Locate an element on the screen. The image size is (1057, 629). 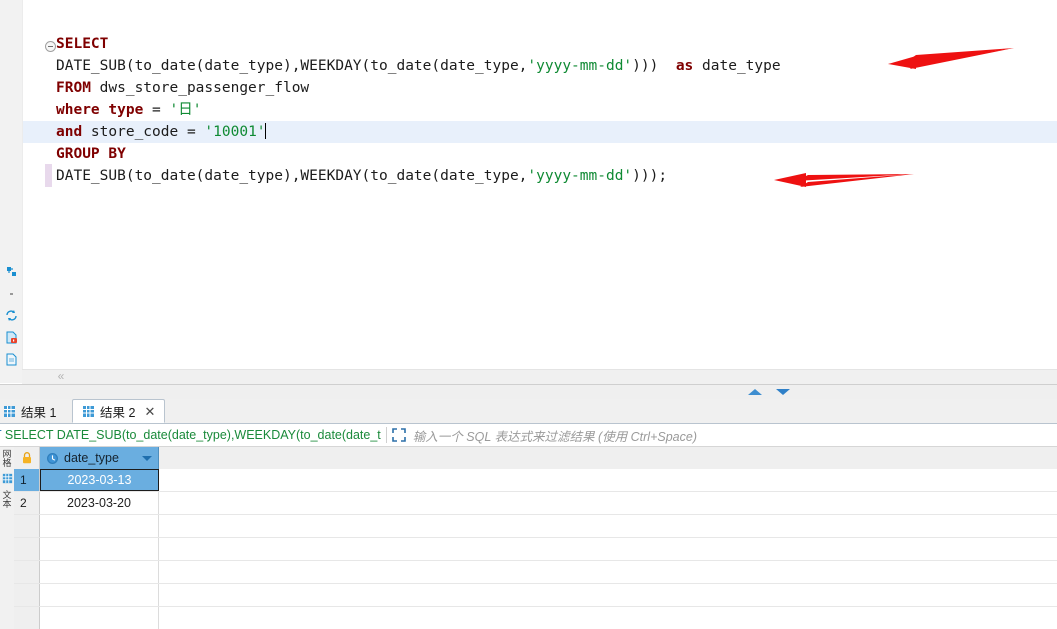
refresh-icon is located at coordinates (11, 315).